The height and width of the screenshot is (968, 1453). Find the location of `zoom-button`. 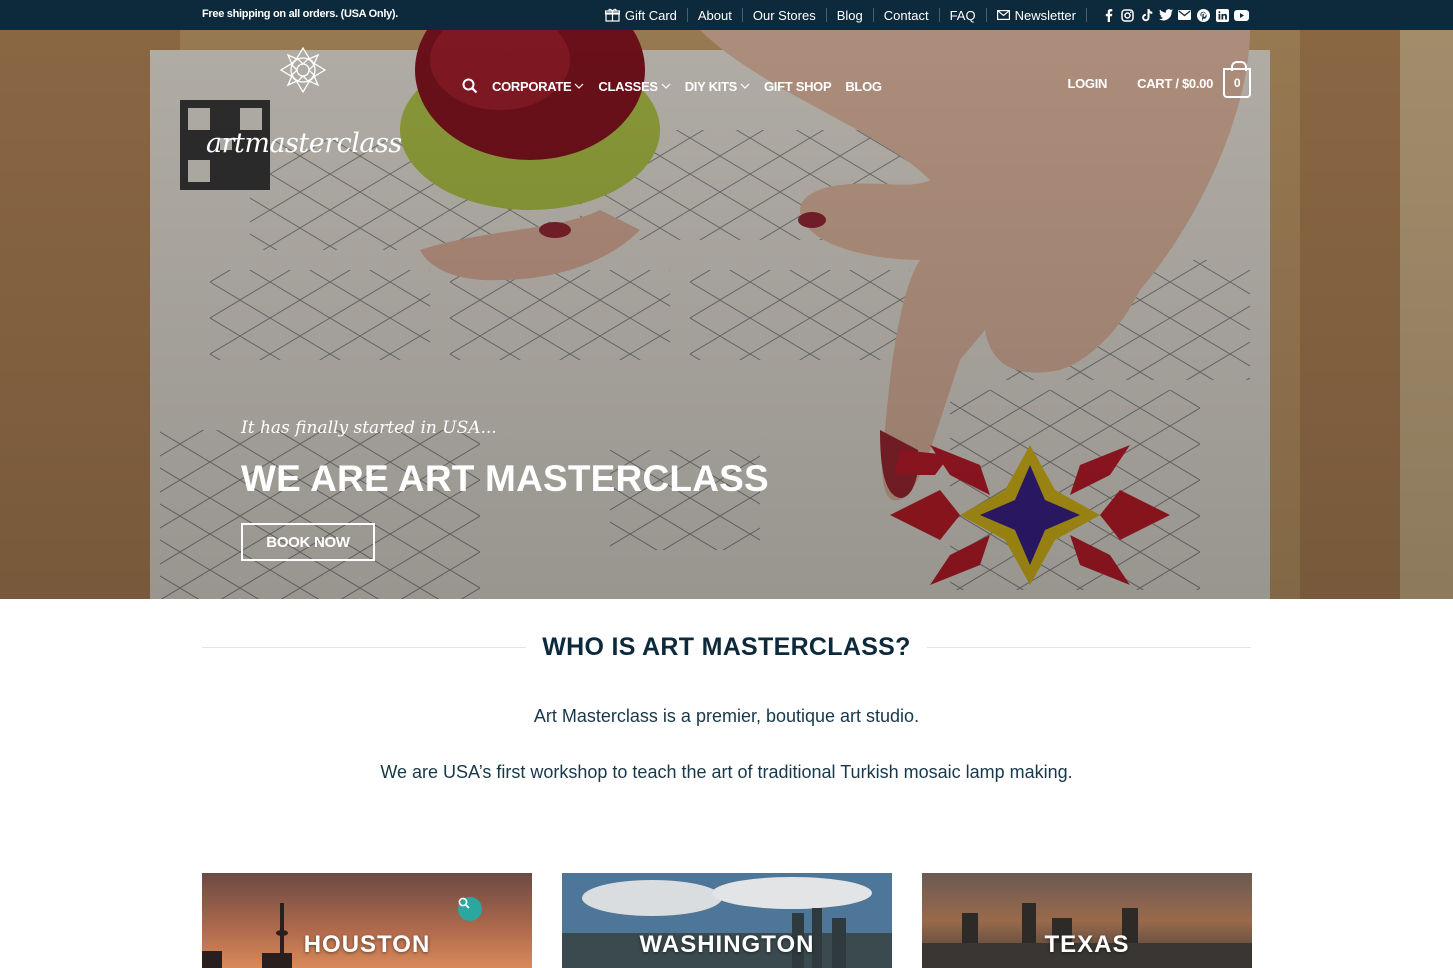

zoom-button is located at coordinates (470, 909).